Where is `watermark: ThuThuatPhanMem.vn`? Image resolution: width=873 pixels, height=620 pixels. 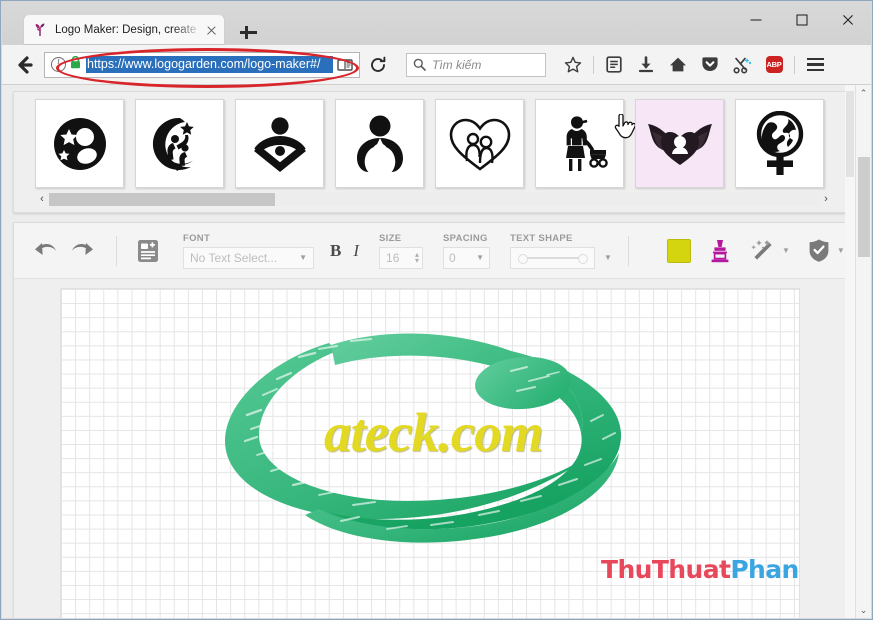 watermark: ThuThuatPhanMem.vn is located at coordinates (700, 569).